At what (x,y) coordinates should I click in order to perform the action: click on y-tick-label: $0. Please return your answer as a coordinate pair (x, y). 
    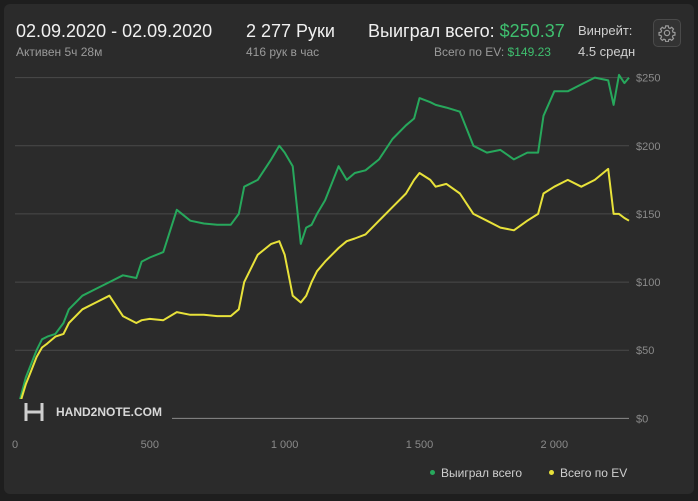
    Looking at the image, I should click on (642, 419).